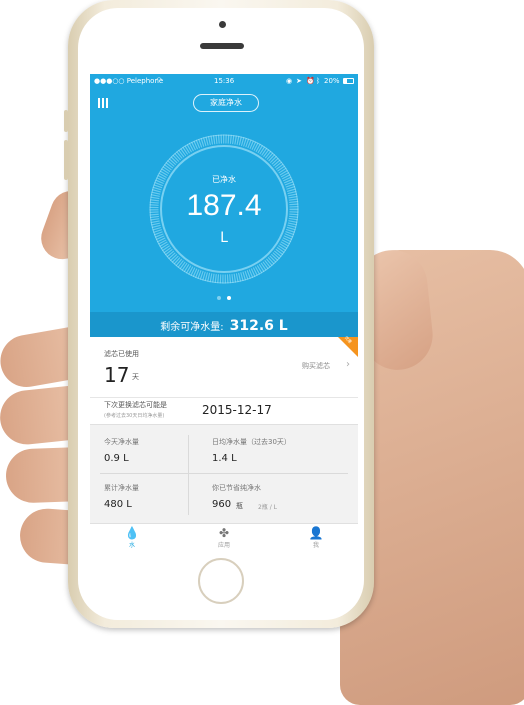 The width and height of the screenshot is (524, 705). What do you see at coordinates (117, 375) in the screenshot?
I see `filter-used-days: 17` at bounding box center [117, 375].